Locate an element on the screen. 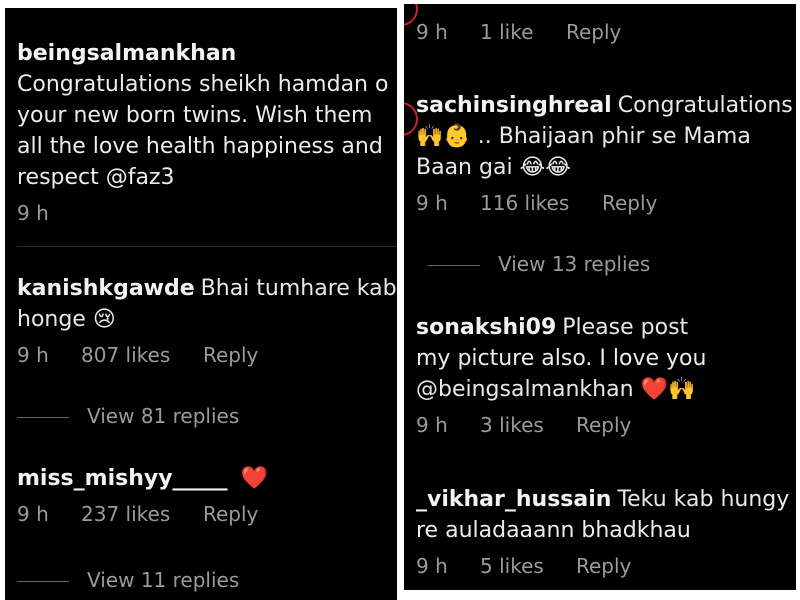 The height and width of the screenshot is (600, 800). divider is located at coordinates (207, 246).